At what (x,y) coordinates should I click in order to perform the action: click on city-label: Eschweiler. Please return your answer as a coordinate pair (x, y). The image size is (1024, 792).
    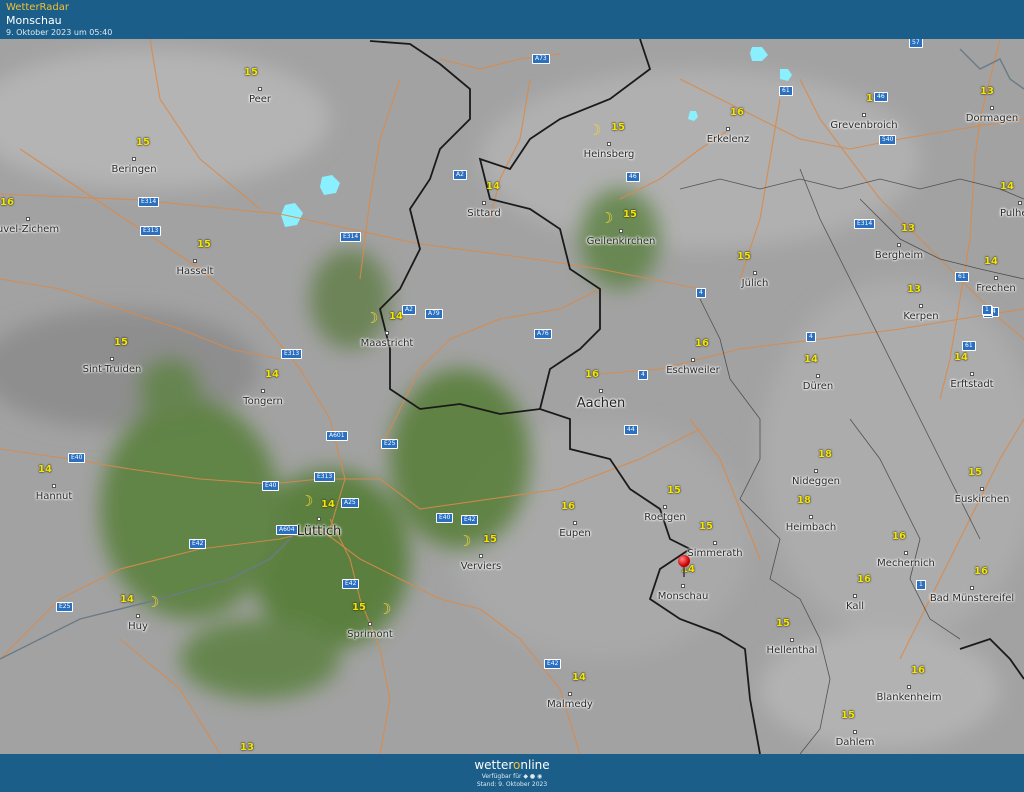
    Looking at the image, I should click on (693, 370).